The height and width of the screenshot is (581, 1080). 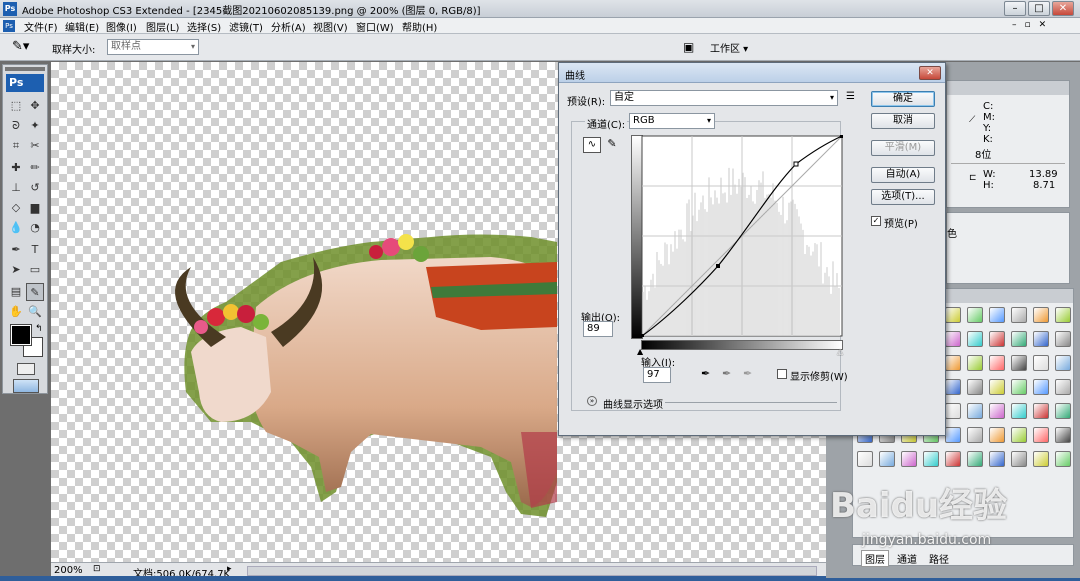 I want to click on eyedropper-tool-preset-icon: ✎▾, so click(x=20, y=46).